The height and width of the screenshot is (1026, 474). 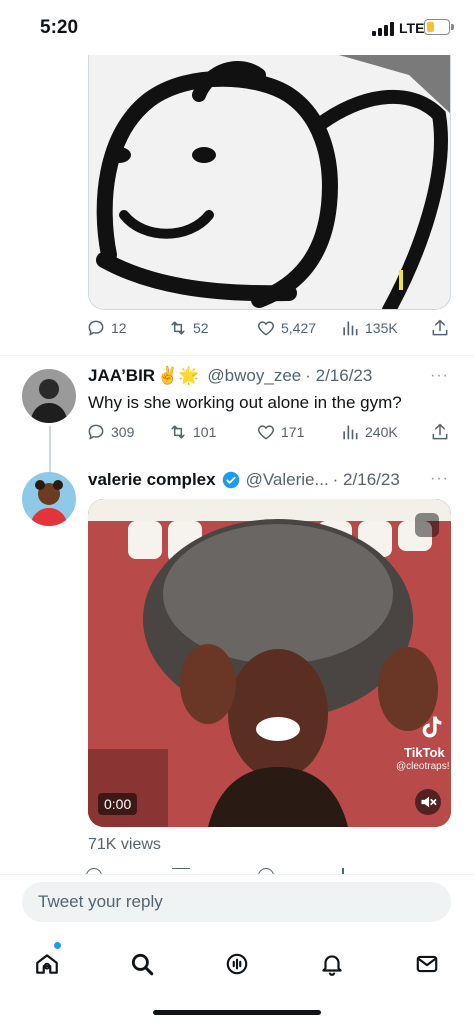 I want to click on notifications-icon, so click(x=332, y=965).